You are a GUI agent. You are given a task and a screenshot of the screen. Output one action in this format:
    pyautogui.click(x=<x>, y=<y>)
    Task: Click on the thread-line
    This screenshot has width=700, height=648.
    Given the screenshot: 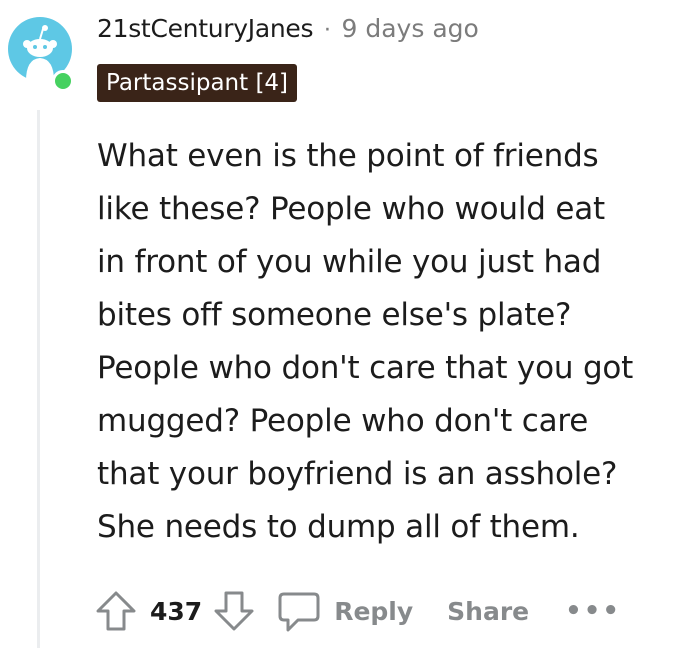 What is the action you would take?
    pyautogui.click(x=38, y=379)
    